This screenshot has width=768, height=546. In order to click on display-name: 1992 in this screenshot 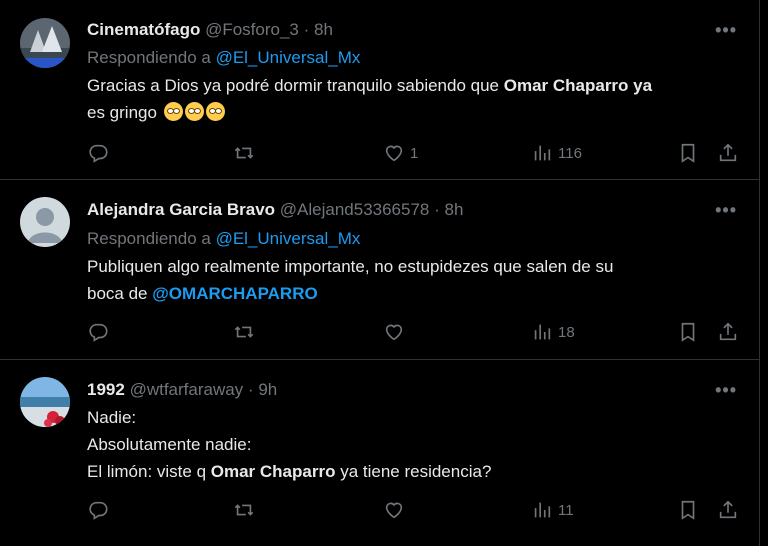, I will do `click(106, 389)`.